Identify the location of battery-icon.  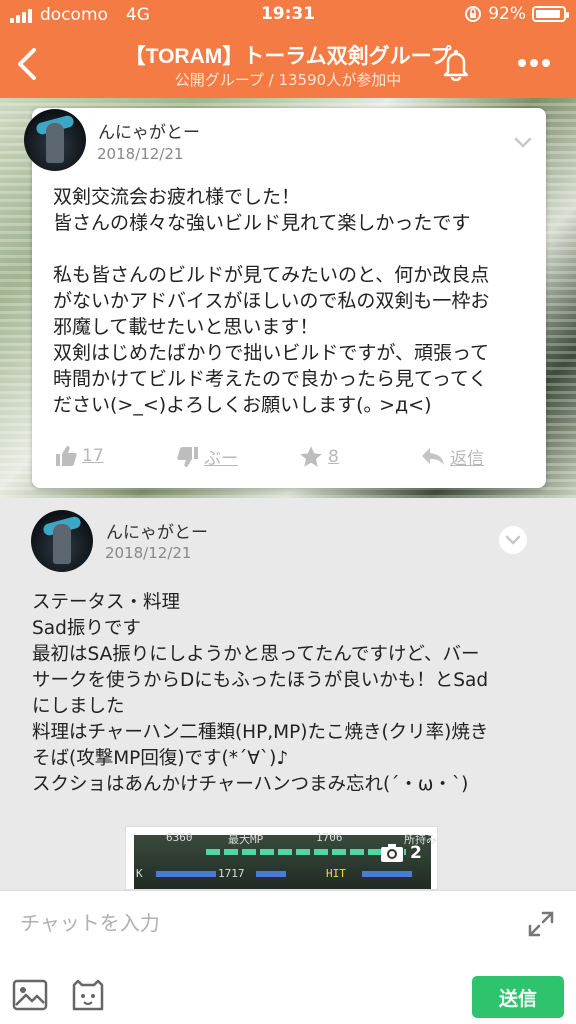
(550, 14).